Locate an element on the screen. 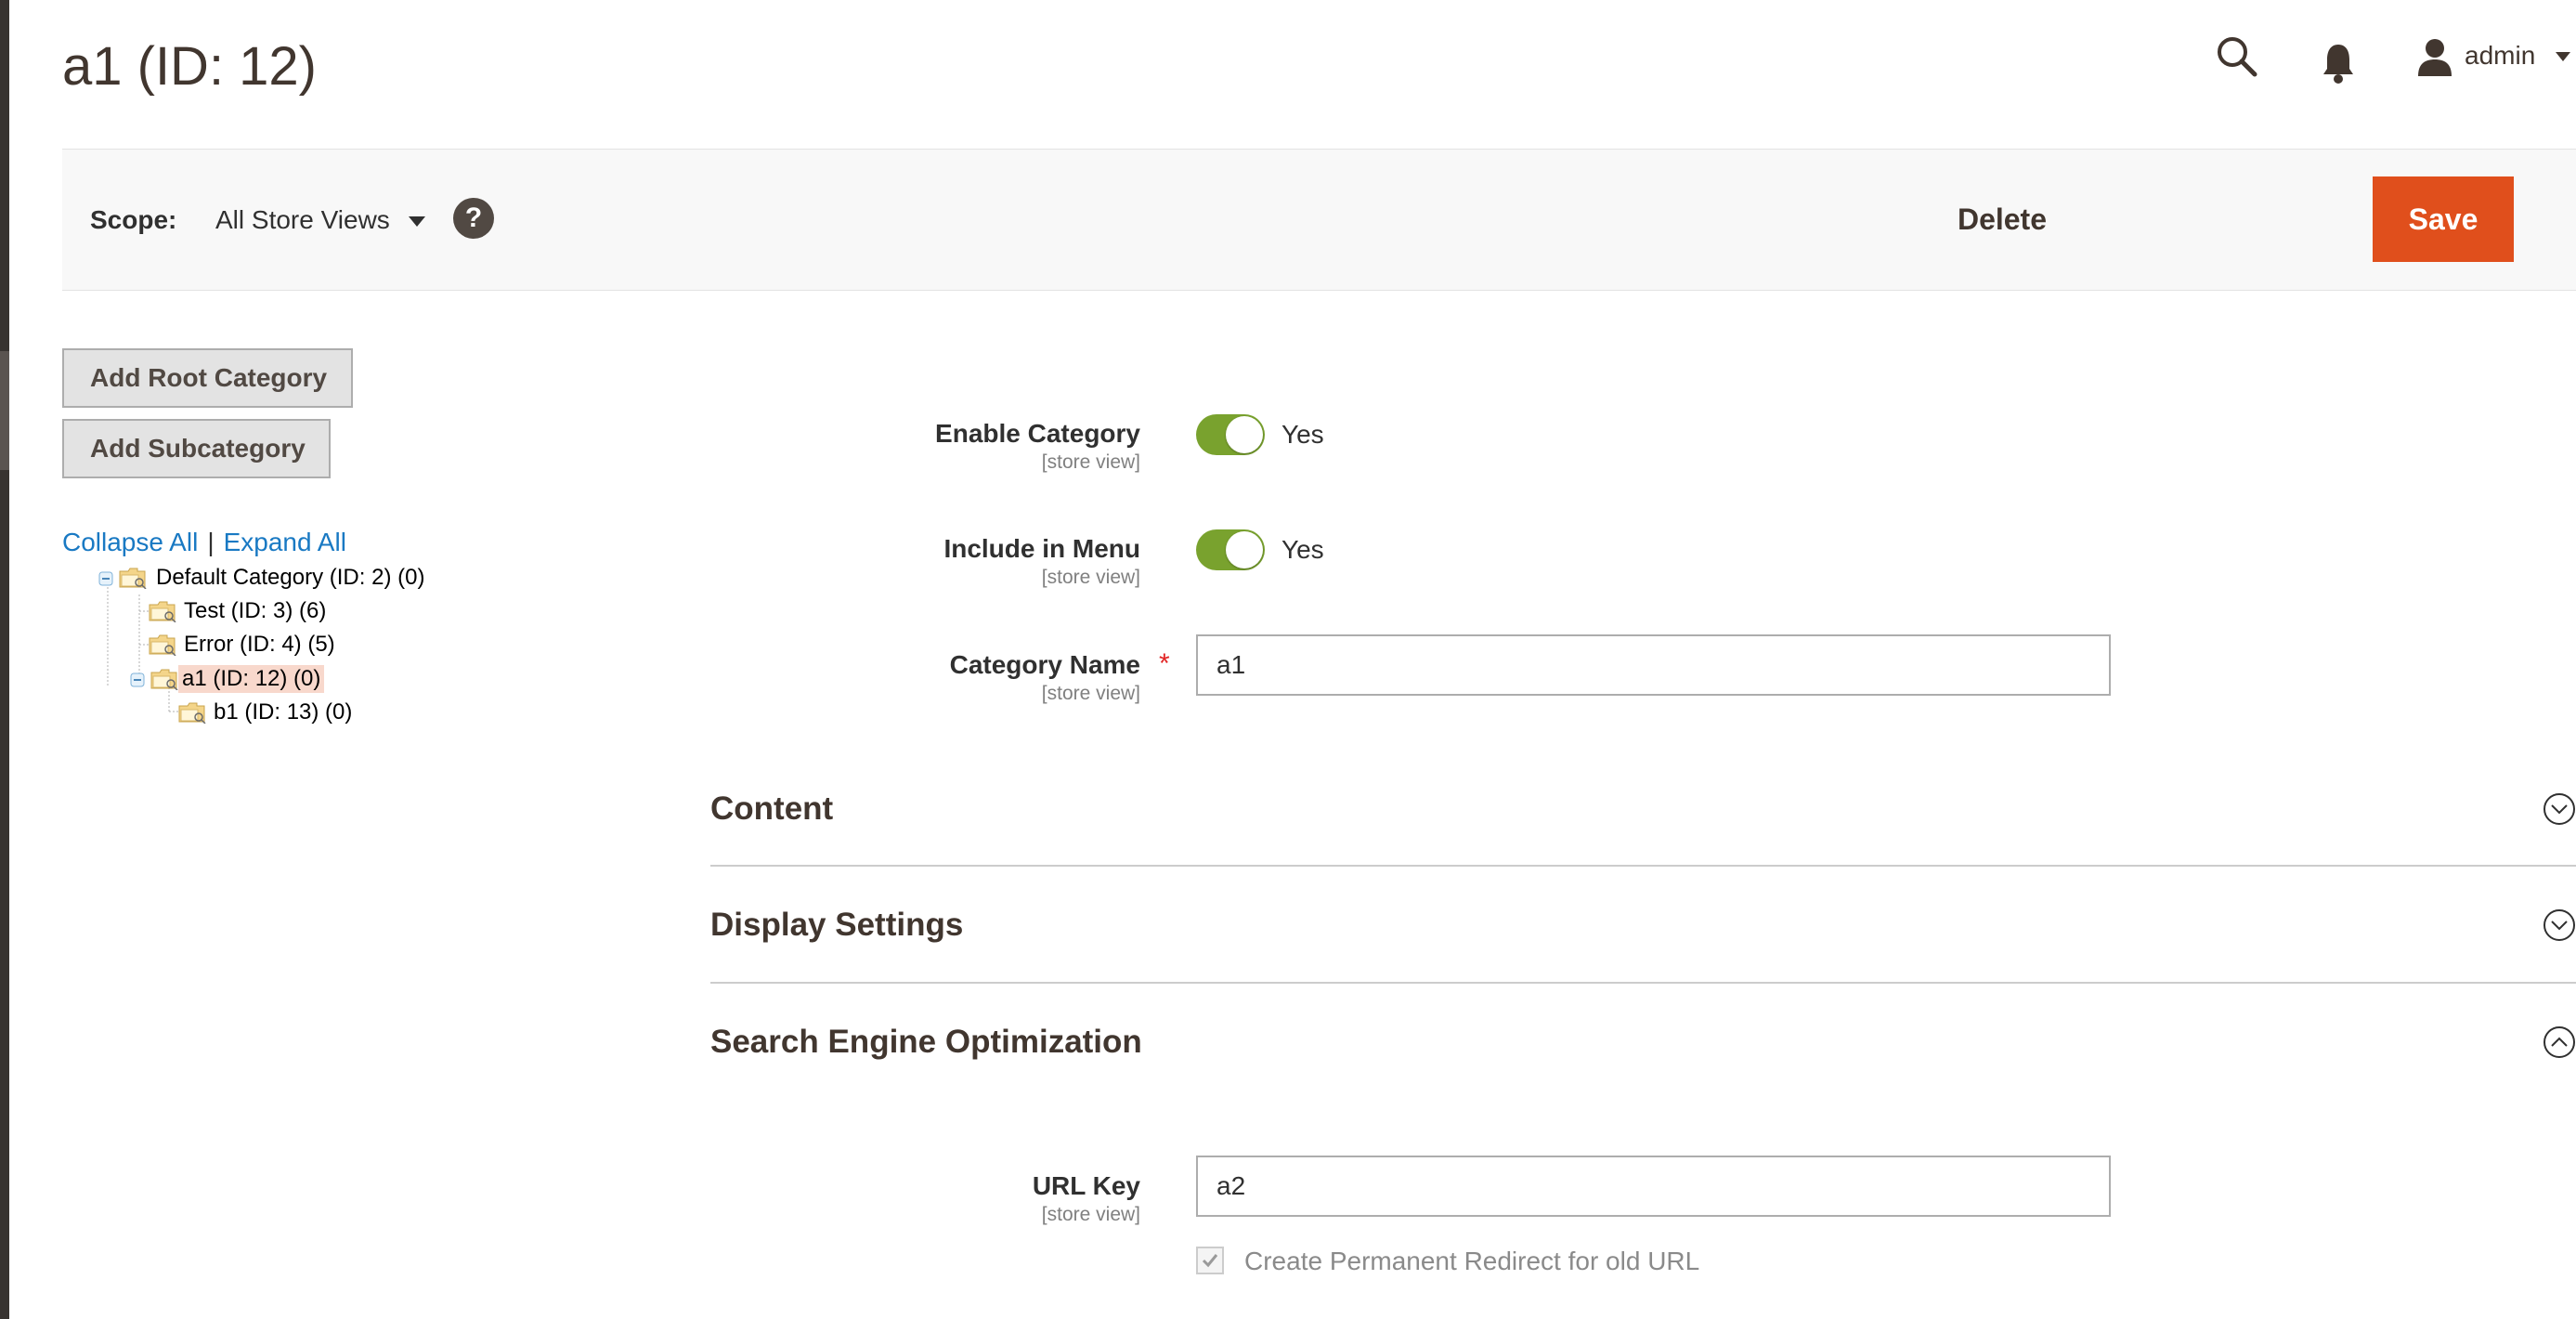 This screenshot has width=2576, height=1319. chevron-up-circle-icon is located at coordinates (2559, 1042).